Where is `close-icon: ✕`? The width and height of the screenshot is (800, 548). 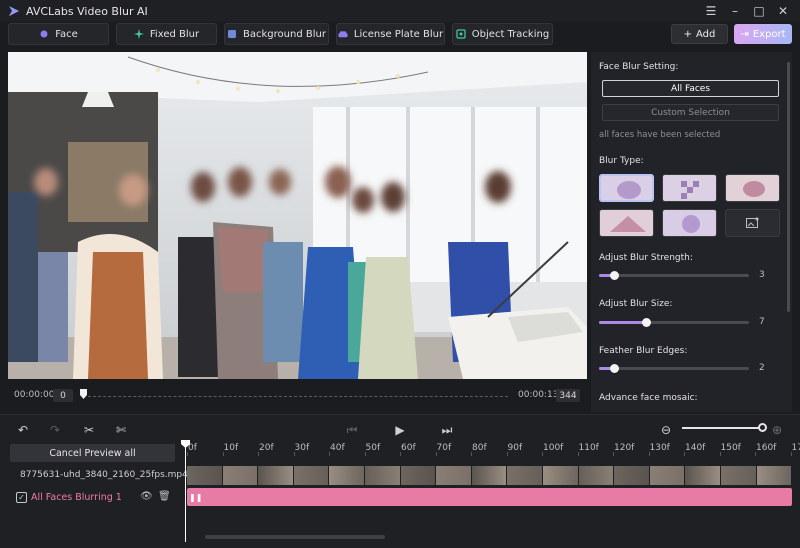 close-icon: ✕ is located at coordinates (783, 11).